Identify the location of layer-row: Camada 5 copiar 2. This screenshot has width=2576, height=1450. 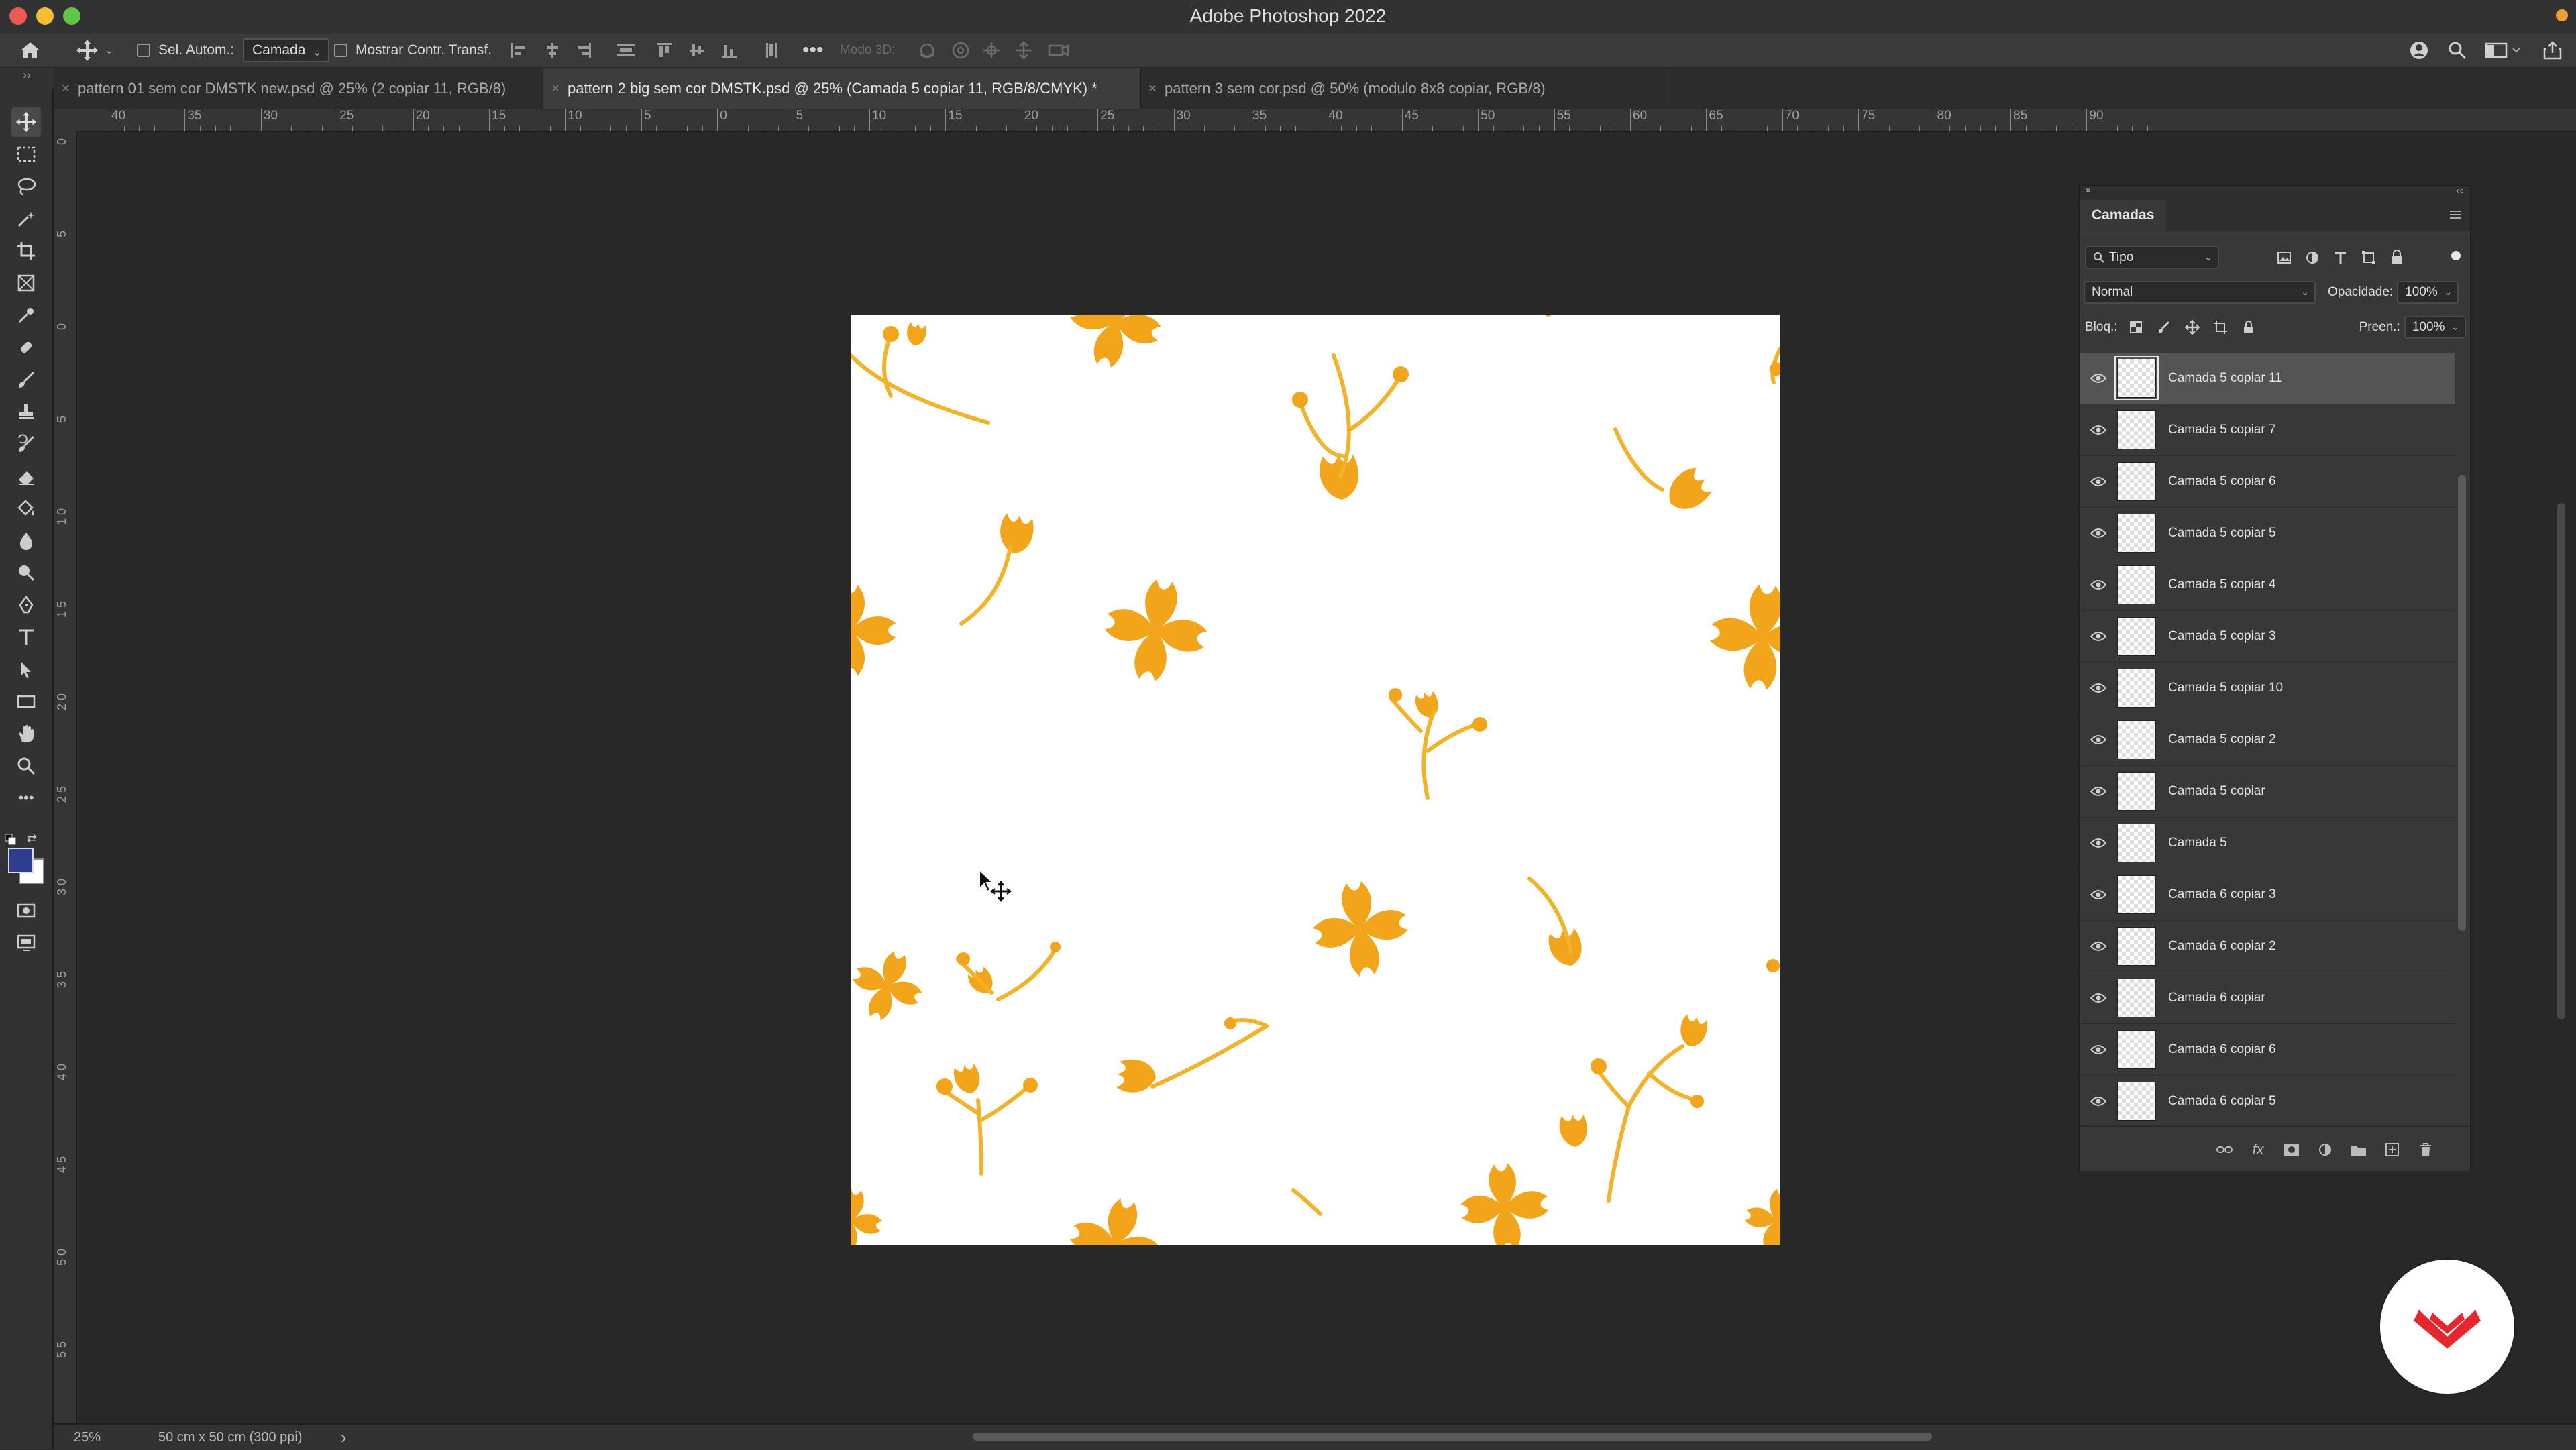
(2267, 740).